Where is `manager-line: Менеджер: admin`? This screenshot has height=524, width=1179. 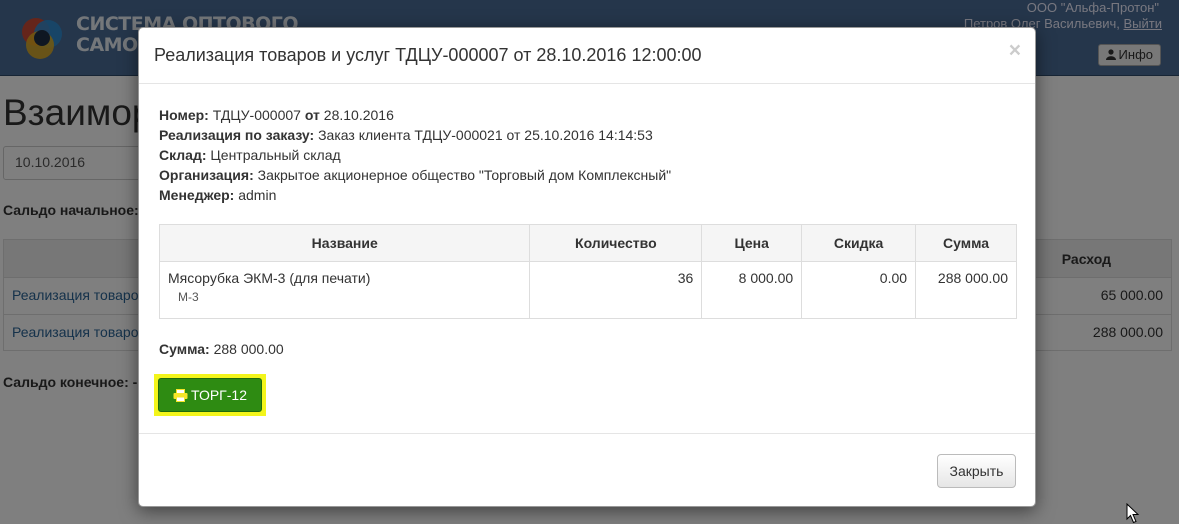
manager-line: Менеджер: admin is located at coordinates (415, 195).